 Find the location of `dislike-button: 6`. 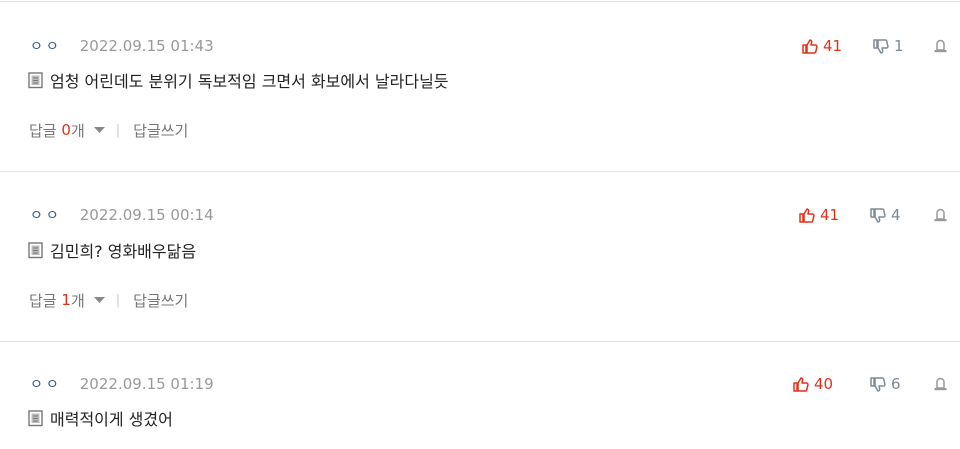

dislike-button: 6 is located at coordinates (885, 384).